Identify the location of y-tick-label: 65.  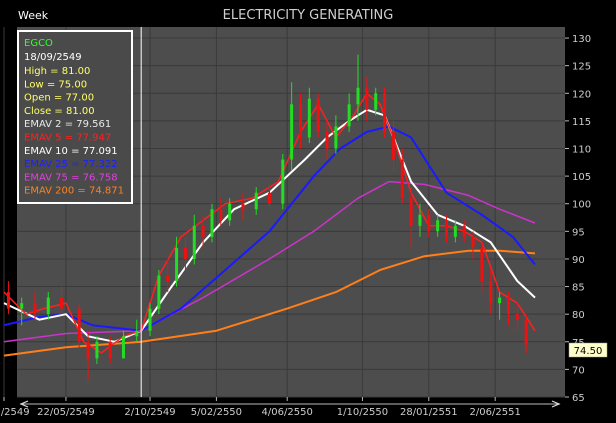
(578, 398).